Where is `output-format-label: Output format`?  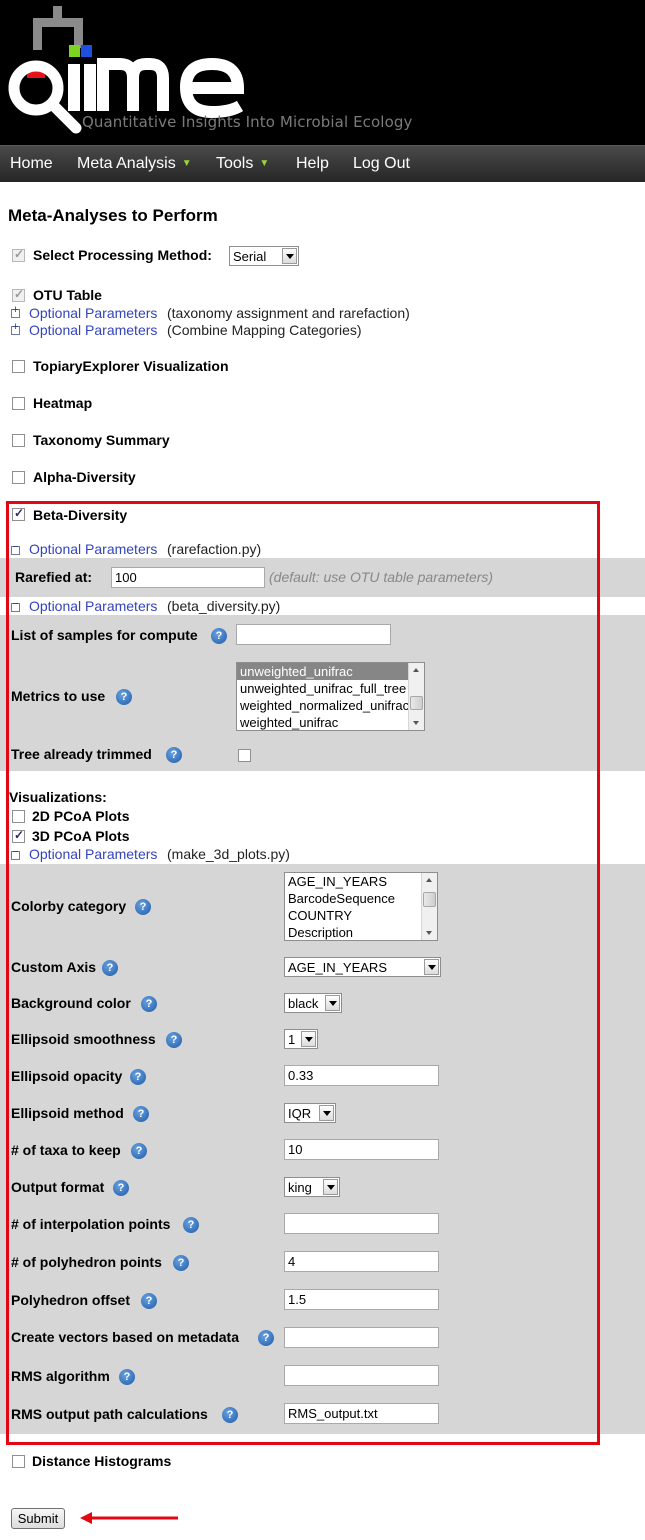 output-format-label: Output format is located at coordinates (58, 1187).